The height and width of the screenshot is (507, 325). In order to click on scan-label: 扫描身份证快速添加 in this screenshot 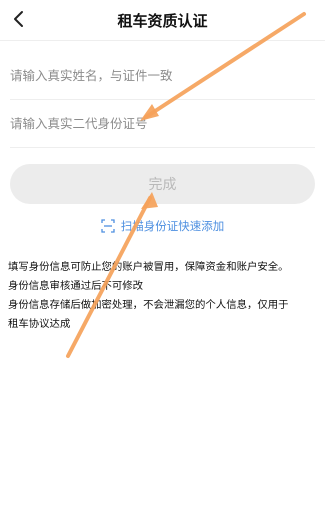, I will do `click(172, 226)`.